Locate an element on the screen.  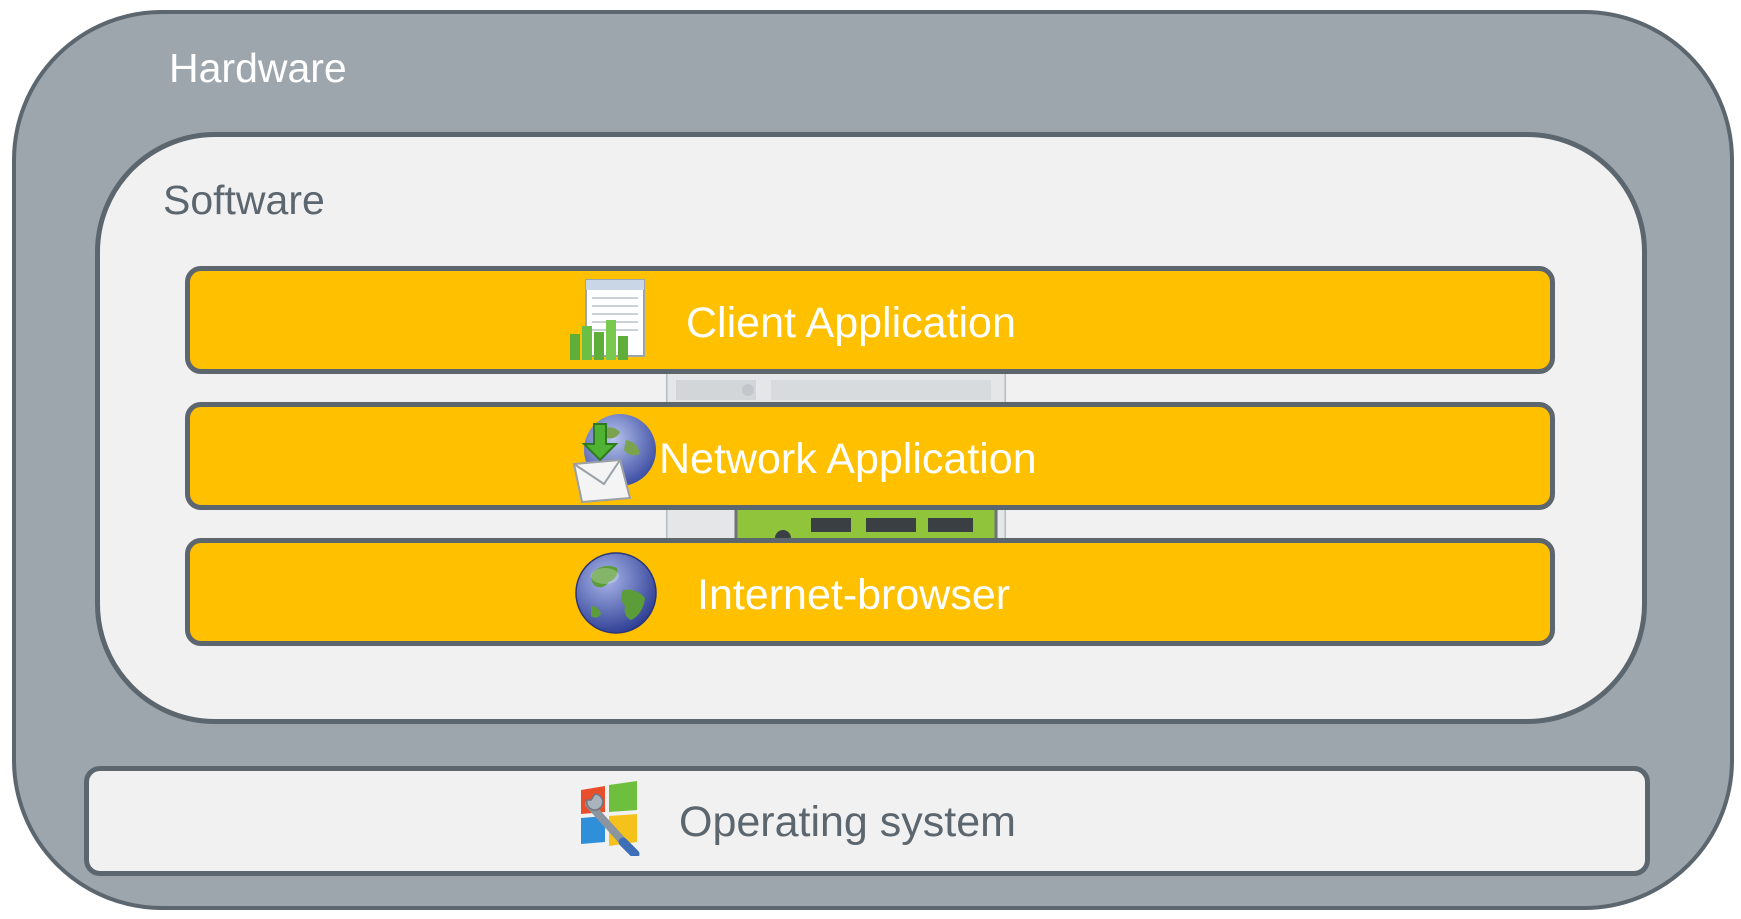
internet-browser-label: Internet-browser is located at coordinates (854, 595).